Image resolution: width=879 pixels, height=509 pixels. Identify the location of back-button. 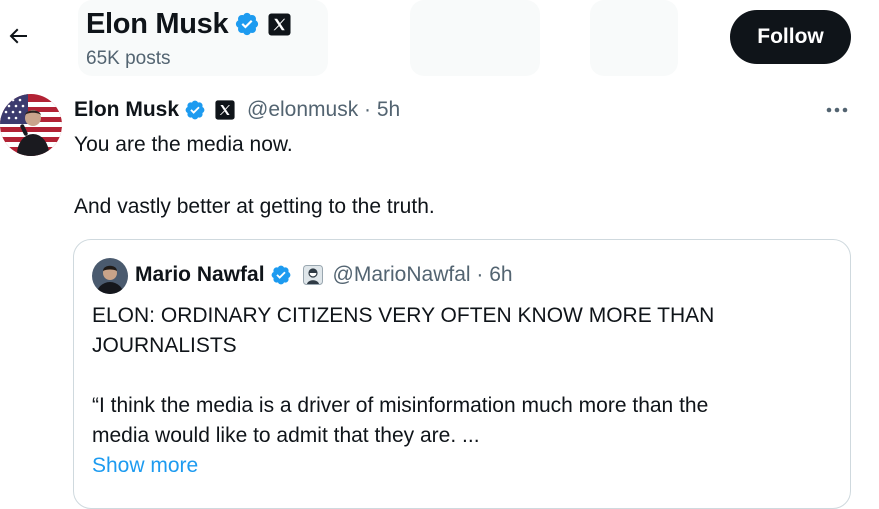
(18, 36).